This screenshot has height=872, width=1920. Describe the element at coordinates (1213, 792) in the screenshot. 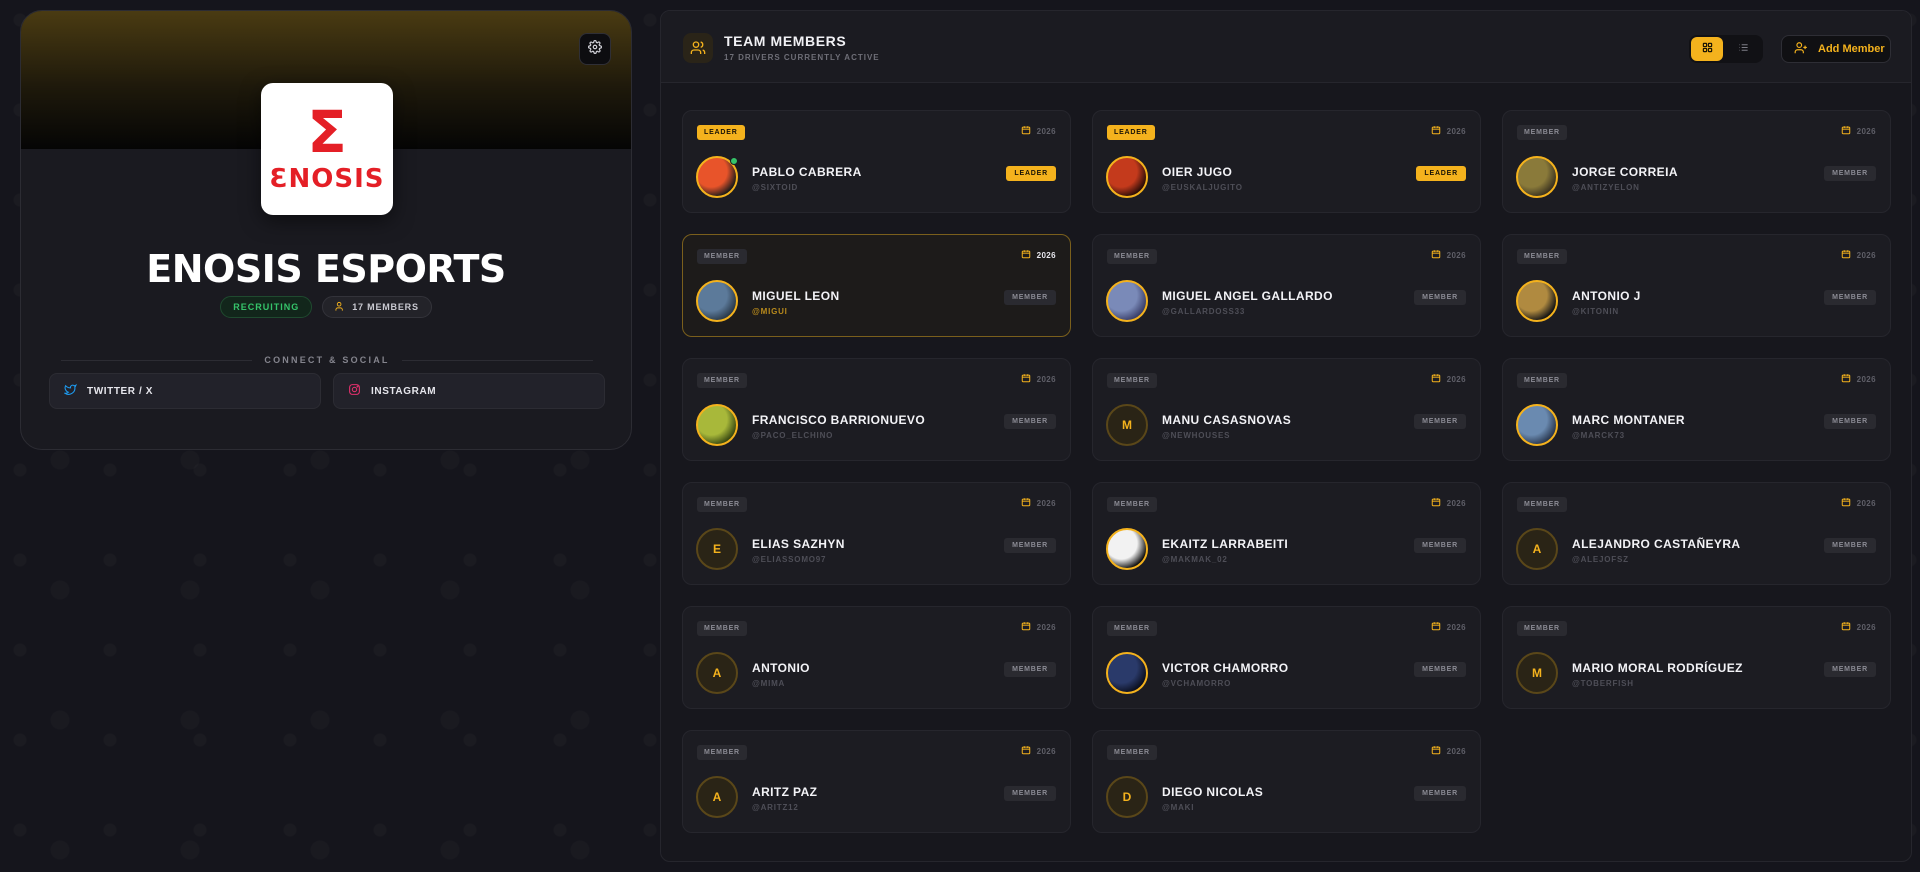

I see `member-name: DIEGO NICOLAS` at that location.